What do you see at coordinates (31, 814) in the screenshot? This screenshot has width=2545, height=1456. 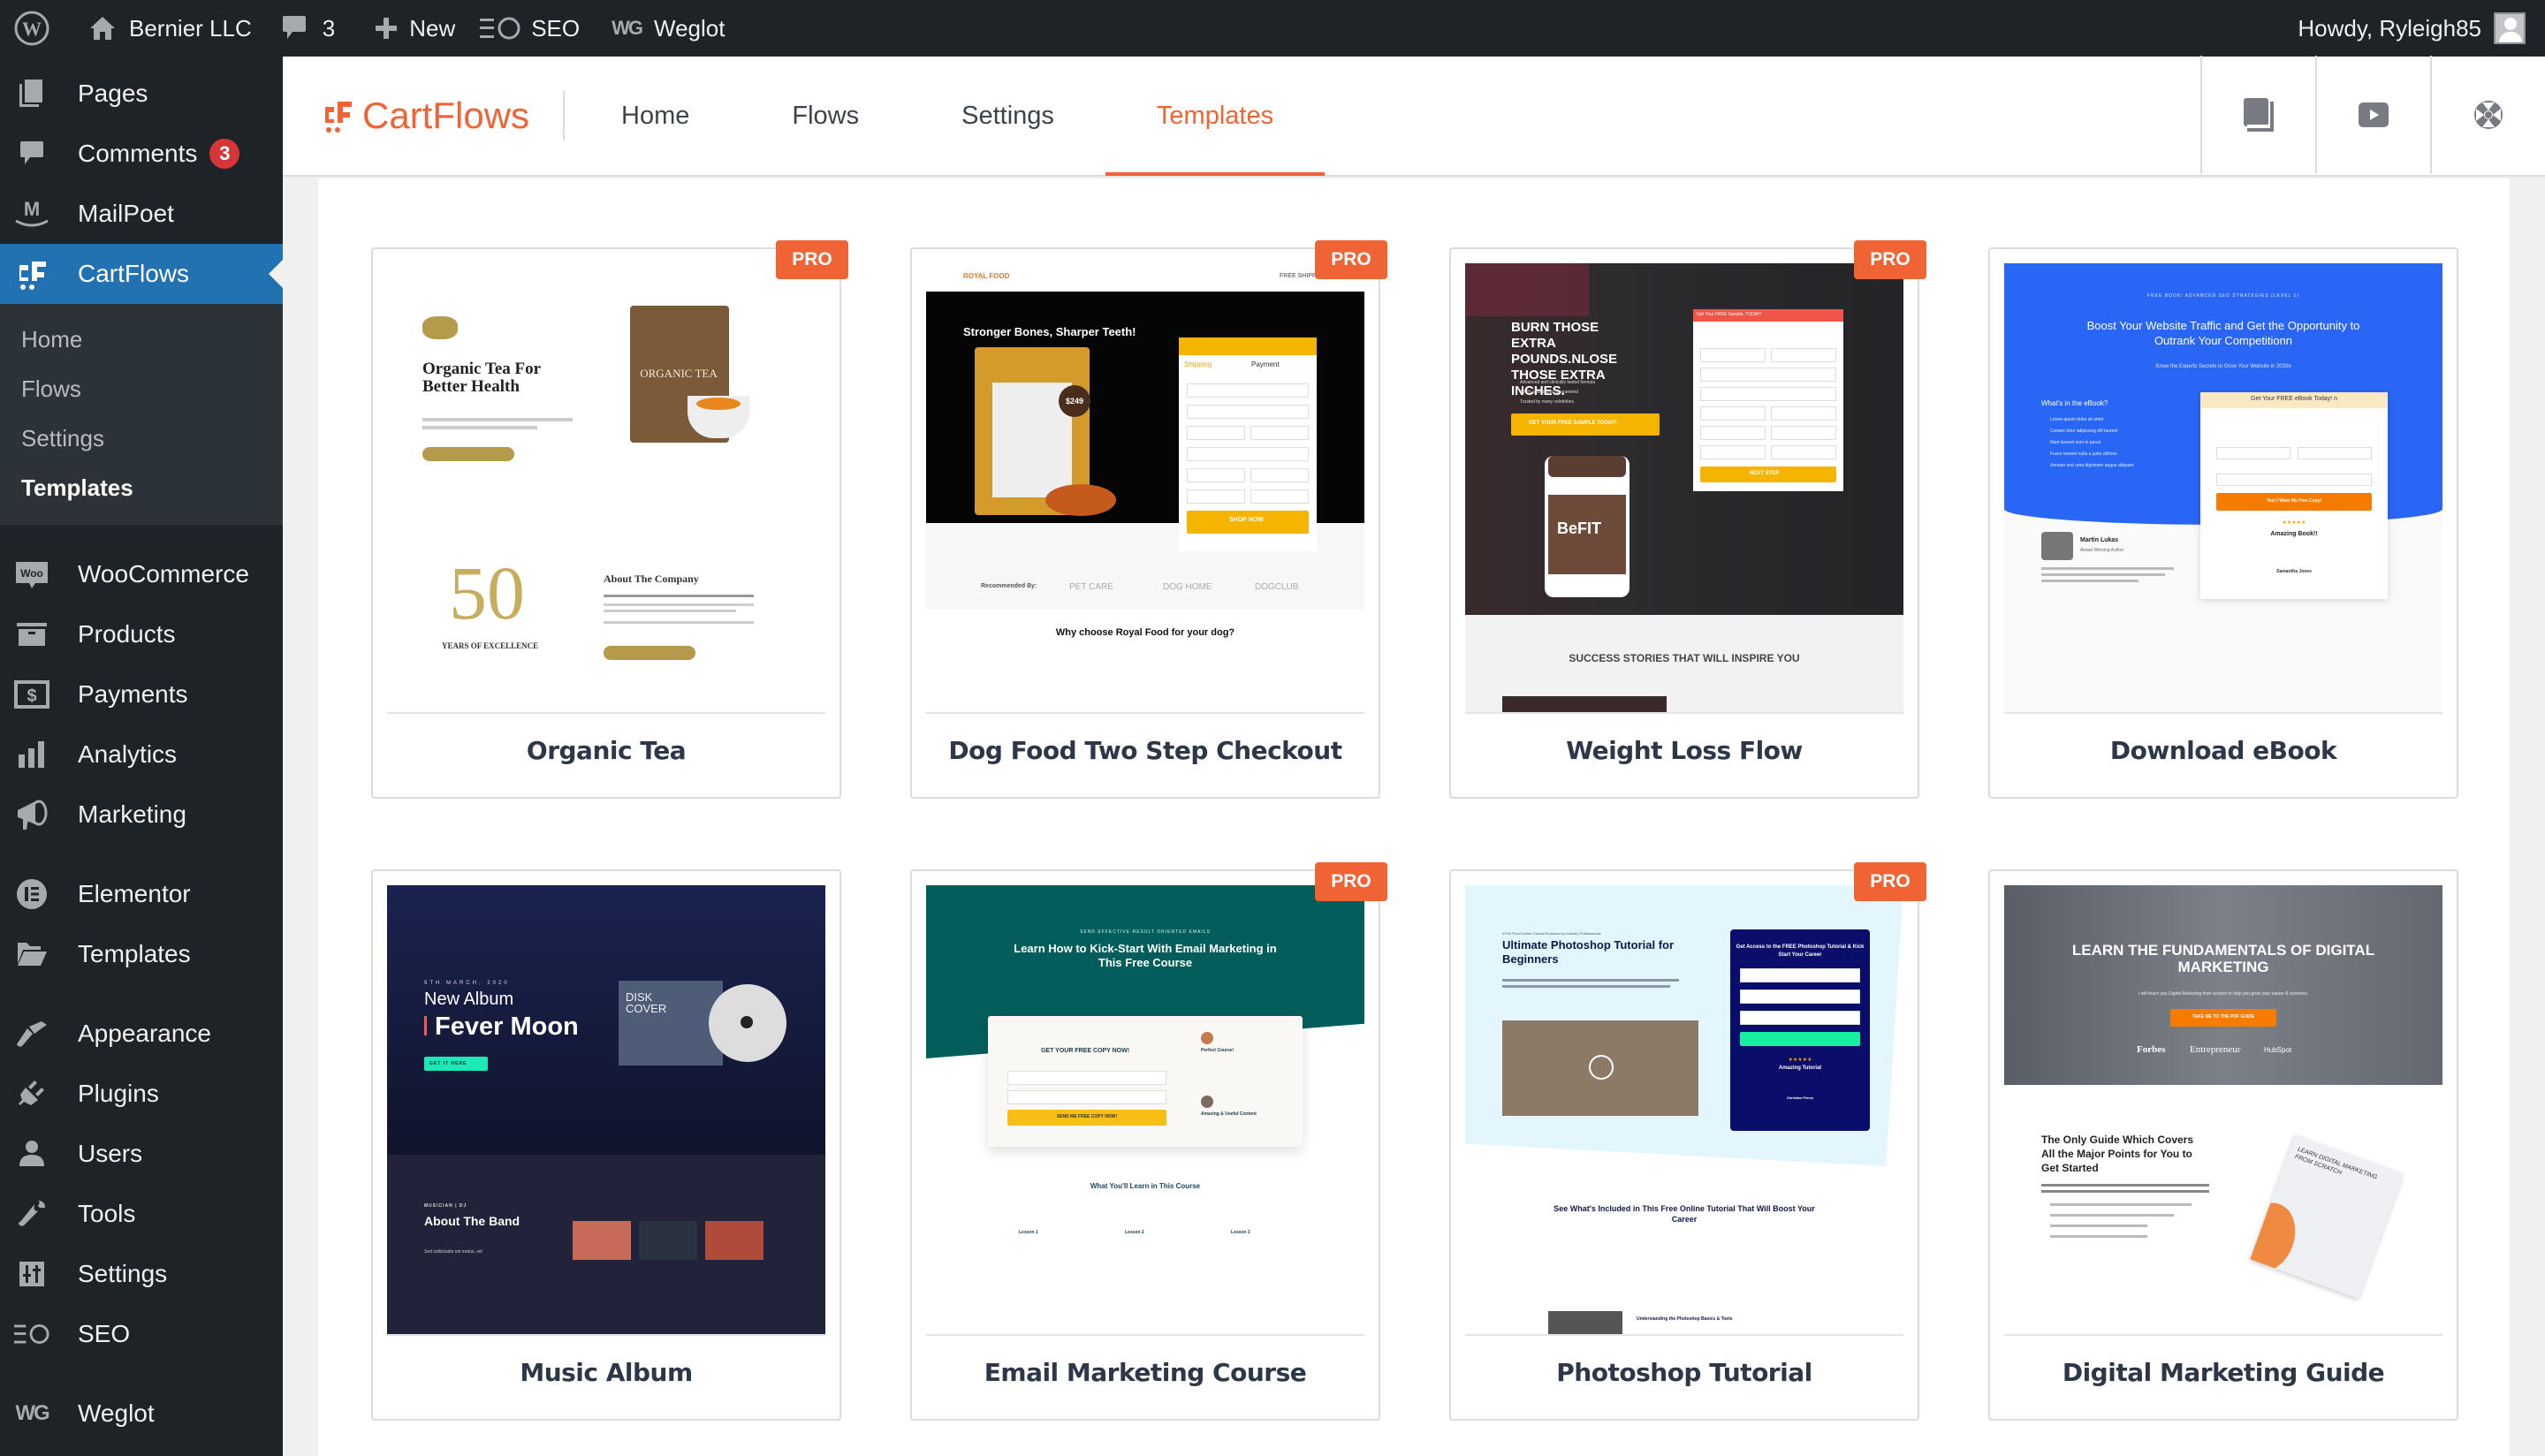 I see `marketing-megaphone-icon` at bounding box center [31, 814].